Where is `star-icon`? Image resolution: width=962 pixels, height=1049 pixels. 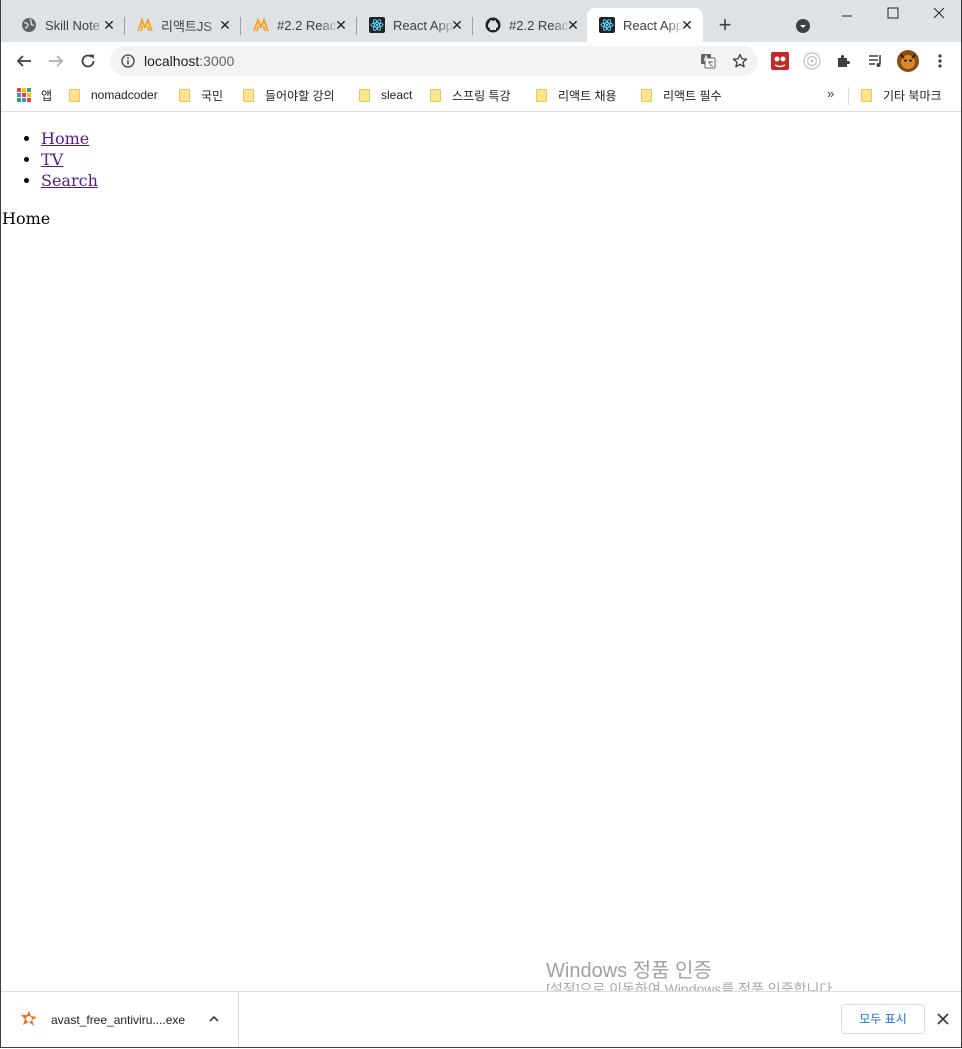
star-icon is located at coordinates (740, 61).